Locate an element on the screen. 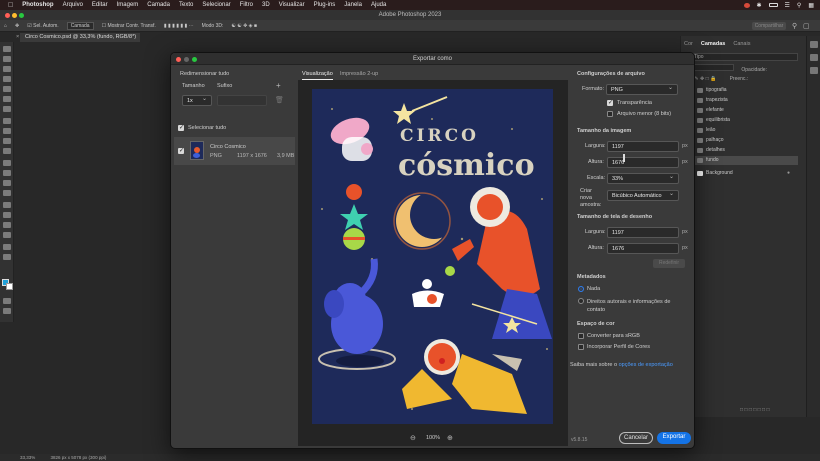  bluetooth-icon: ✱ is located at coordinates (759, 5).